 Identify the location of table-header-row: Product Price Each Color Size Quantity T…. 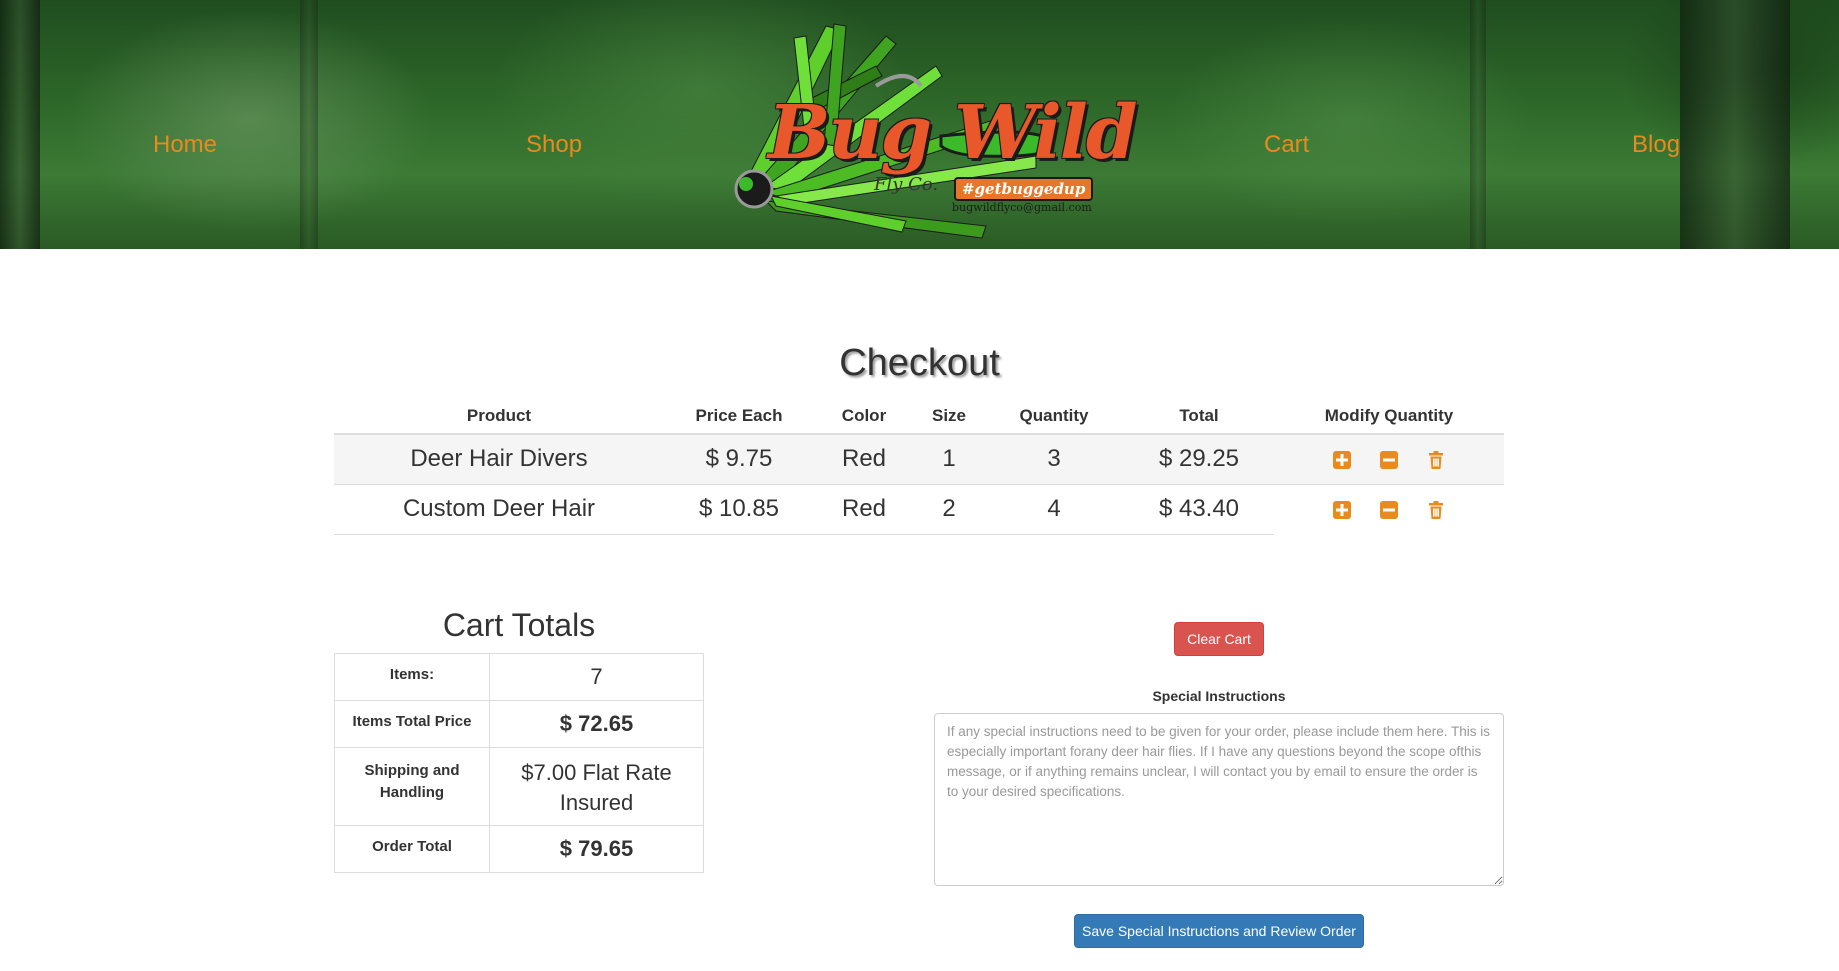
(919, 416).